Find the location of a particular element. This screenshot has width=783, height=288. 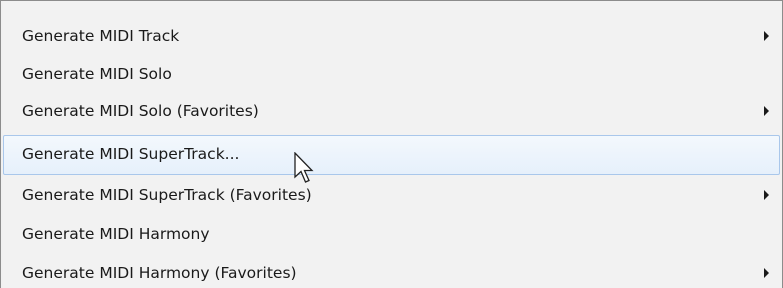

menu-item-generate-midi-track: Generate MIDI Track is located at coordinates (391, 36).